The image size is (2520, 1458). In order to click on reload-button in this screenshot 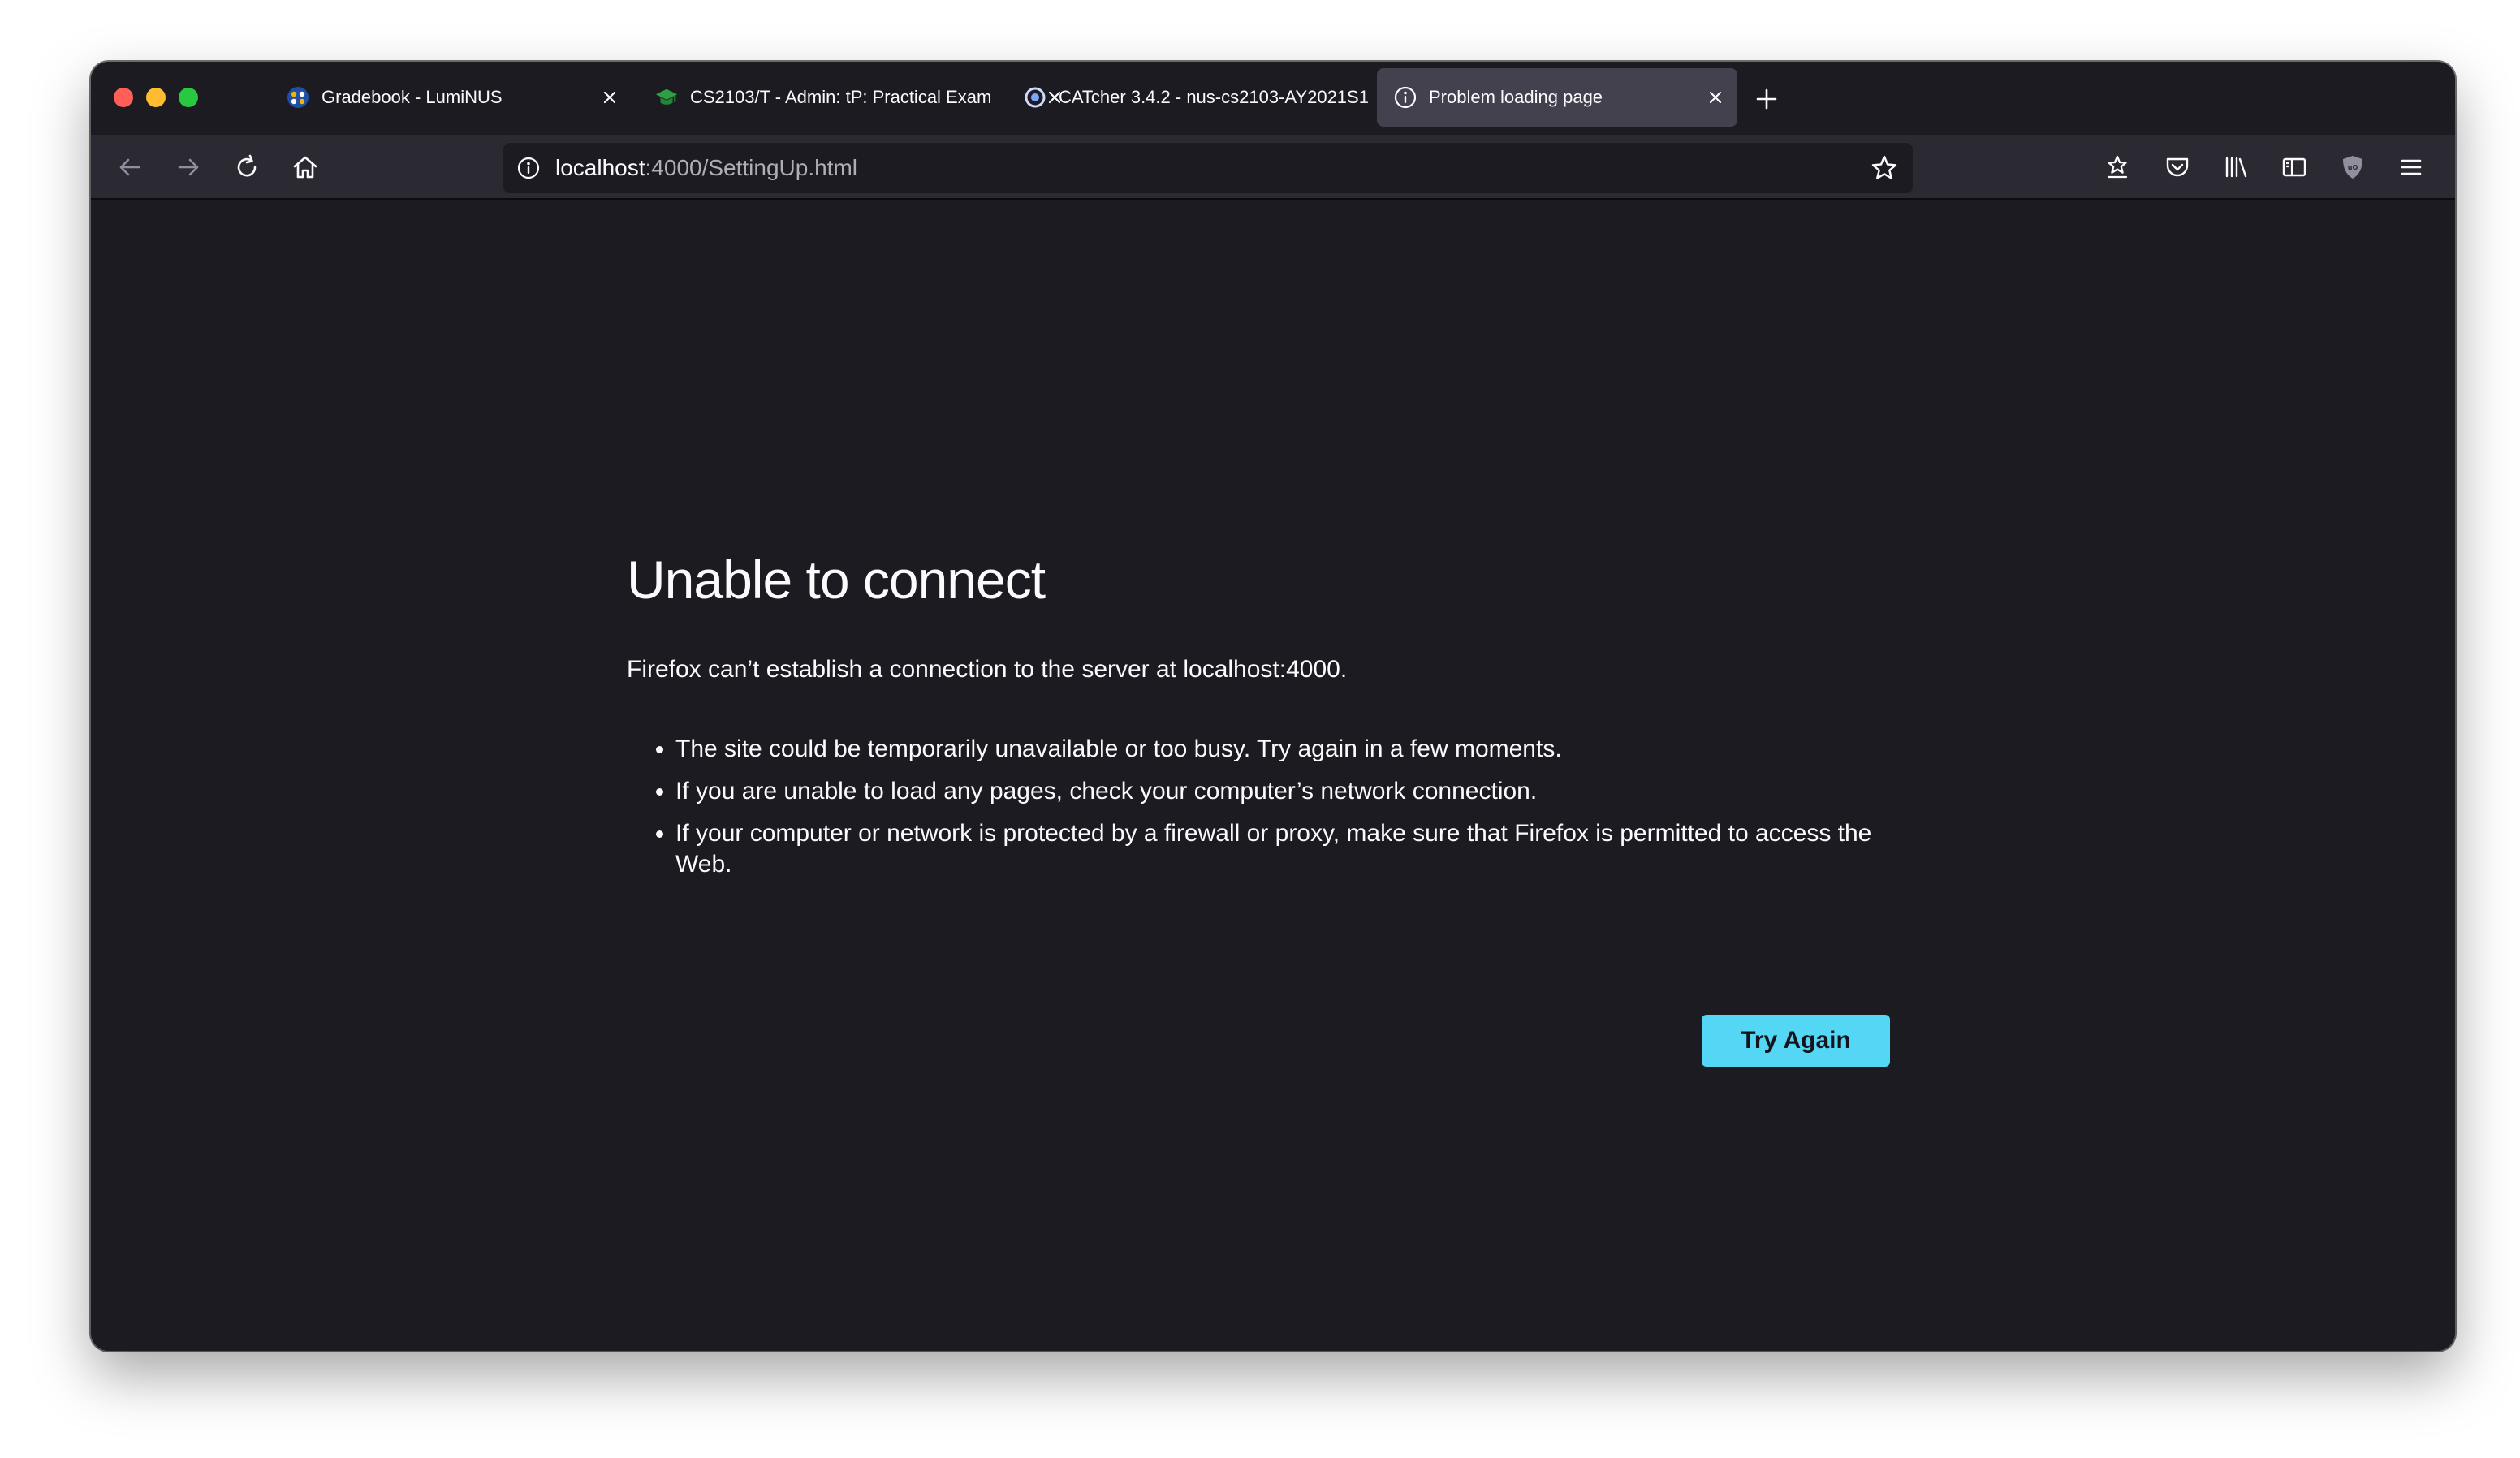, I will do `click(247, 167)`.